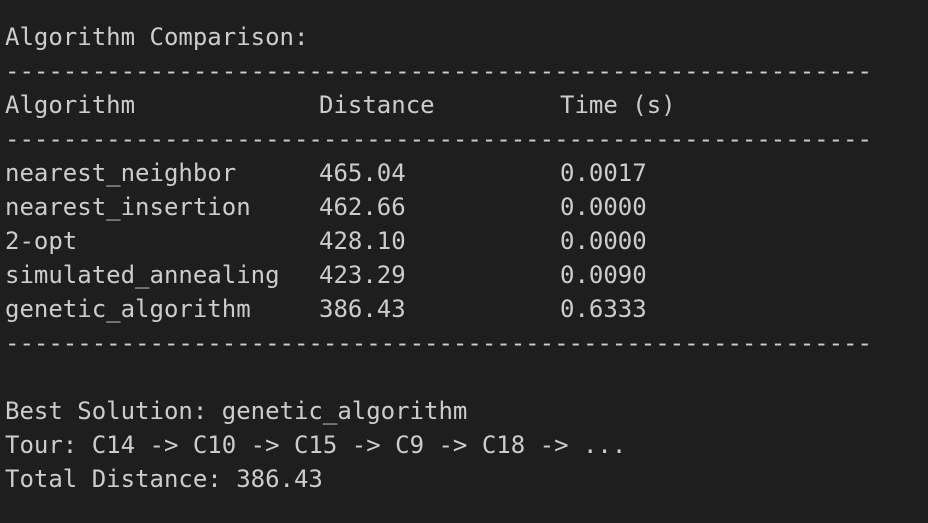 The height and width of the screenshot is (523, 928). Describe the element at coordinates (128, 309) in the screenshot. I see `cell-algorithm: genetic_algorithm` at that location.